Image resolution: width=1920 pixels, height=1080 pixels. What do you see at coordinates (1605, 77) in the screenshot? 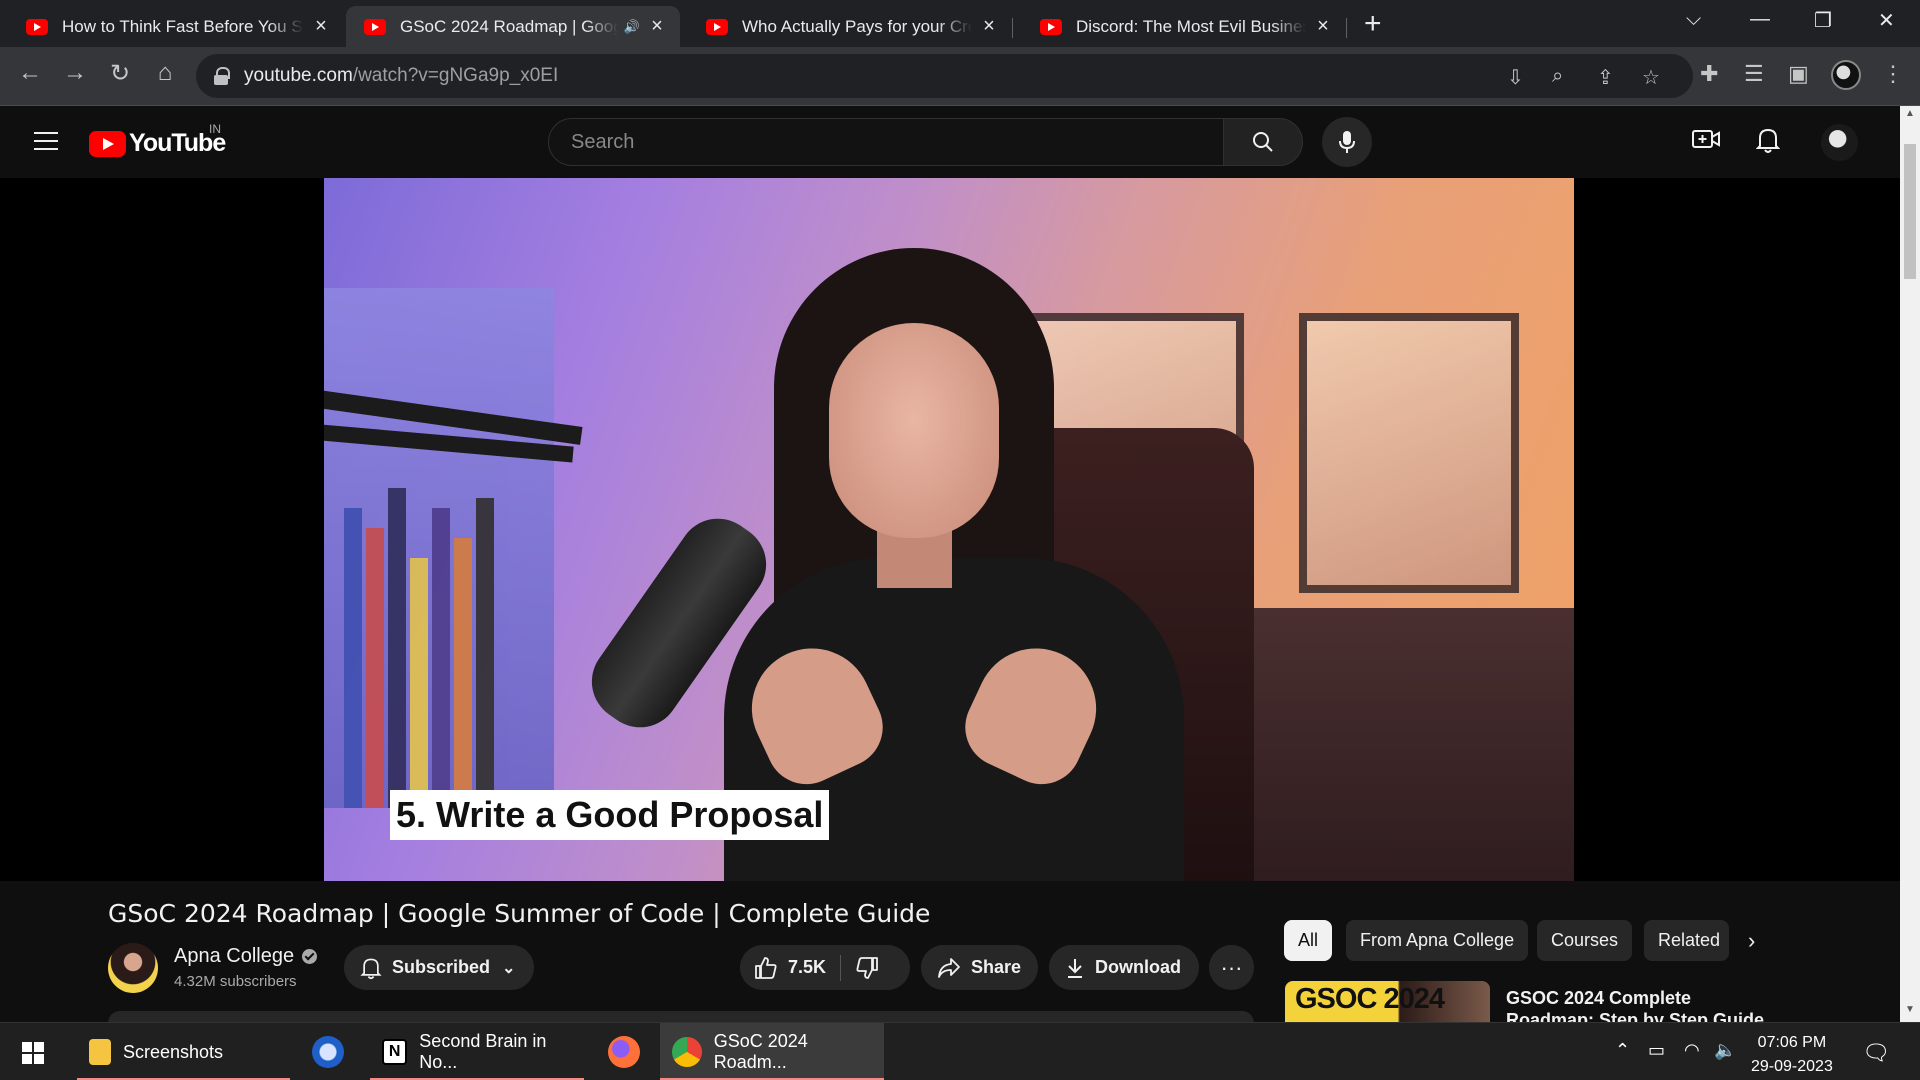
I see `share-page-icon: ⇪` at bounding box center [1605, 77].